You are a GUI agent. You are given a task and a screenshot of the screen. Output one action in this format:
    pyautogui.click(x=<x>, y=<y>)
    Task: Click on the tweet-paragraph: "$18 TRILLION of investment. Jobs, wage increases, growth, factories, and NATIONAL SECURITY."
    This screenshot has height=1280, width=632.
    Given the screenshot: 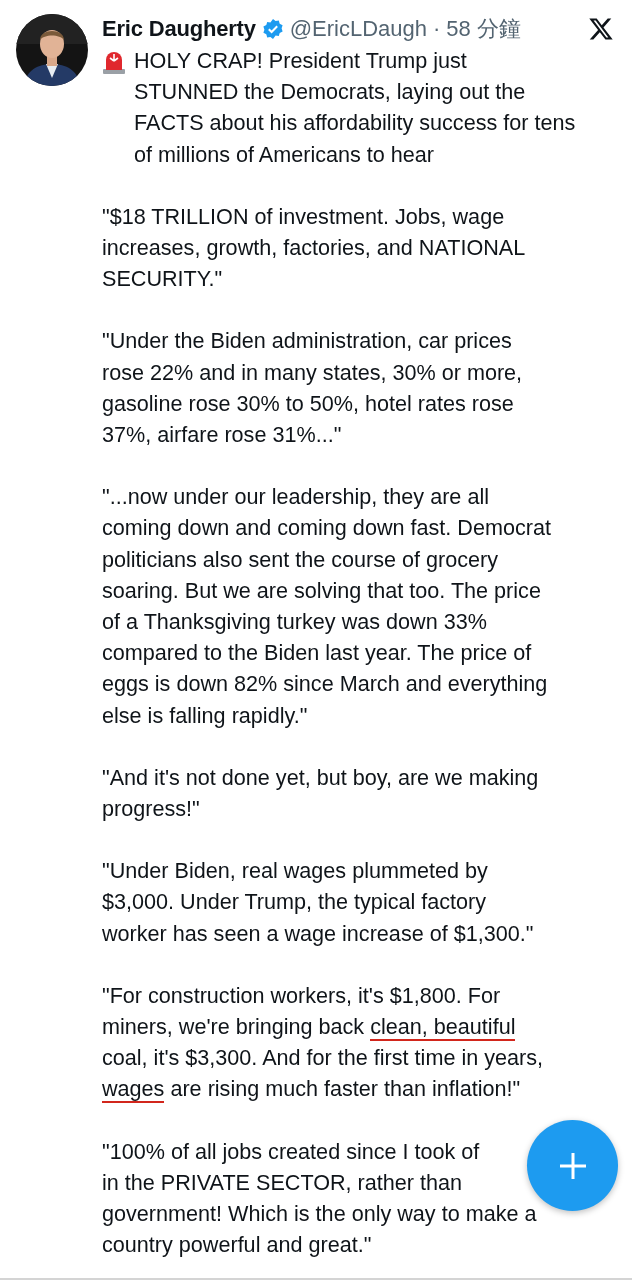 What is the action you would take?
    pyautogui.click(x=314, y=248)
    